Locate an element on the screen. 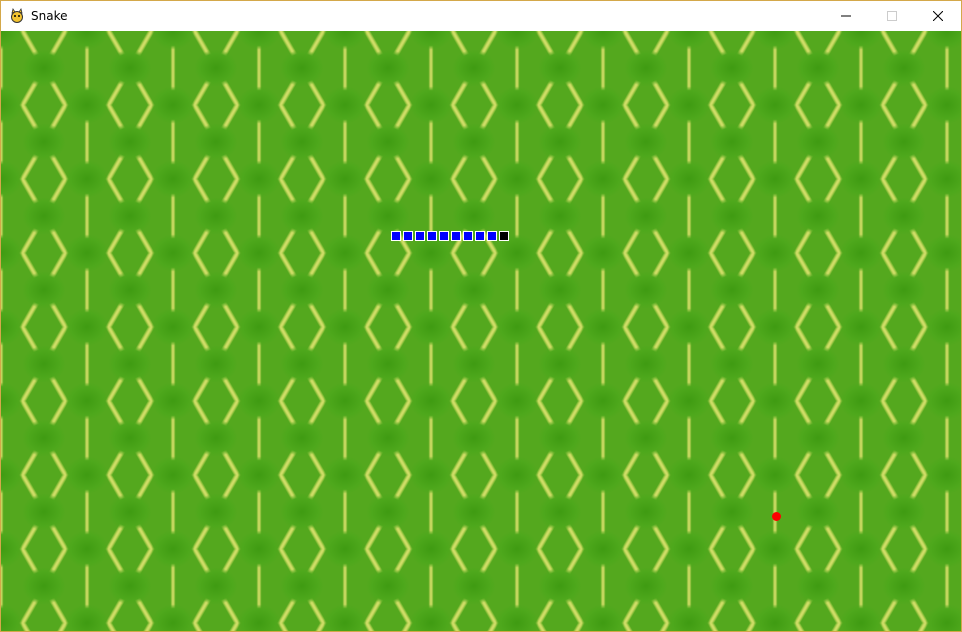  maximize-icon is located at coordinates (892, 16).